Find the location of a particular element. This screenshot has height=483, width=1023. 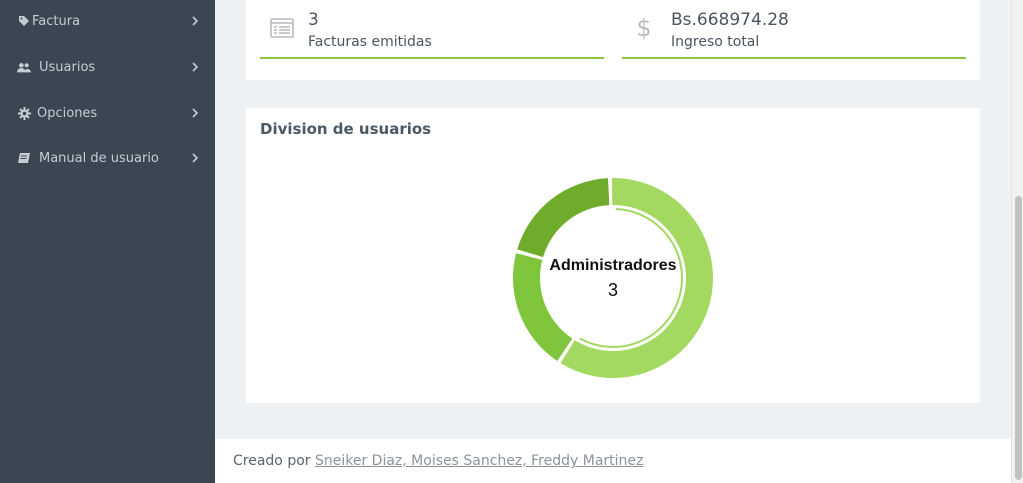

gear-icon is located at coordinates (24, 113).